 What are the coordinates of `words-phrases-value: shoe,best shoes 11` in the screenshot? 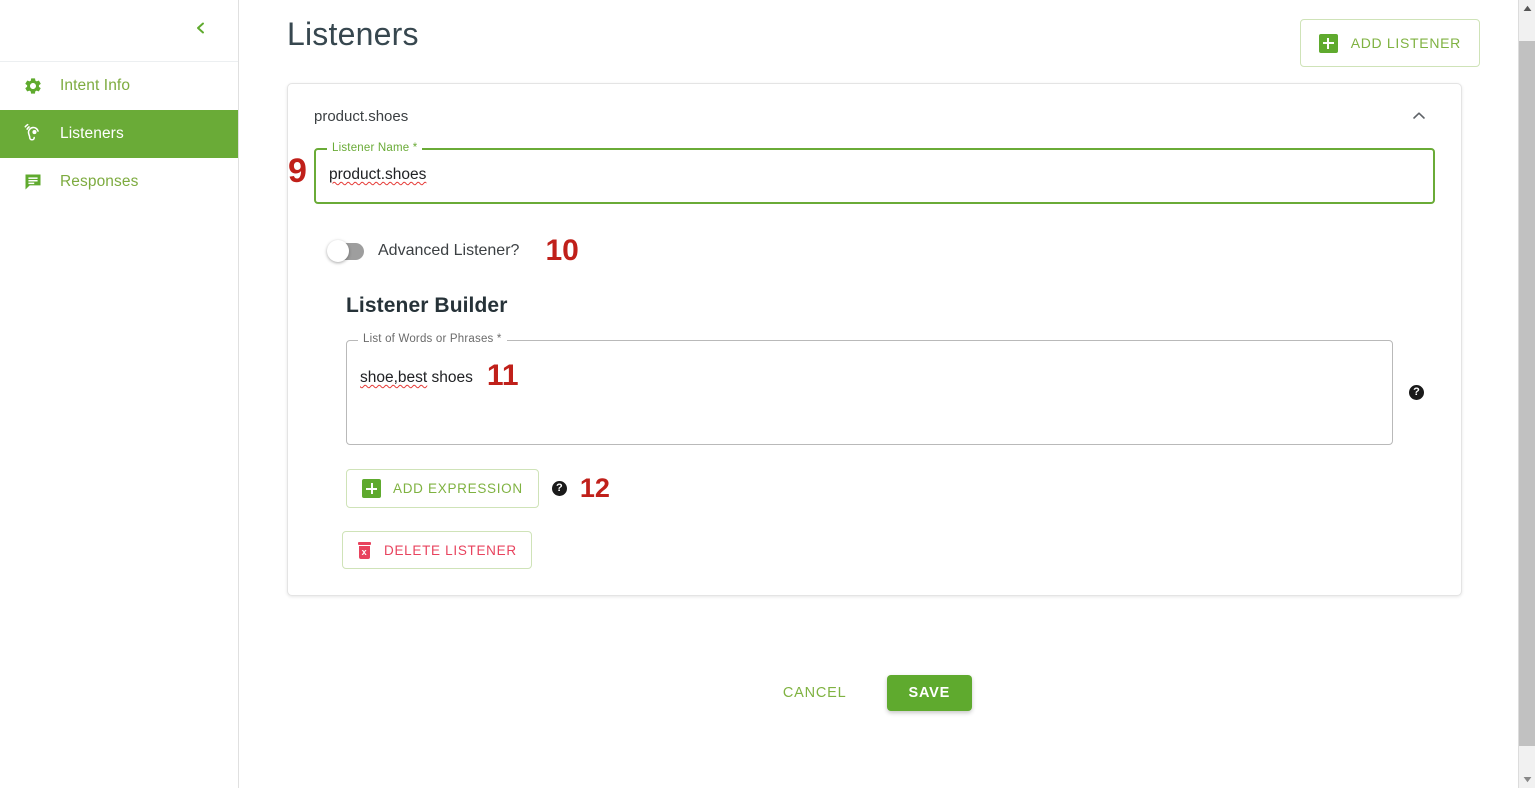 It's located at (439, 376).